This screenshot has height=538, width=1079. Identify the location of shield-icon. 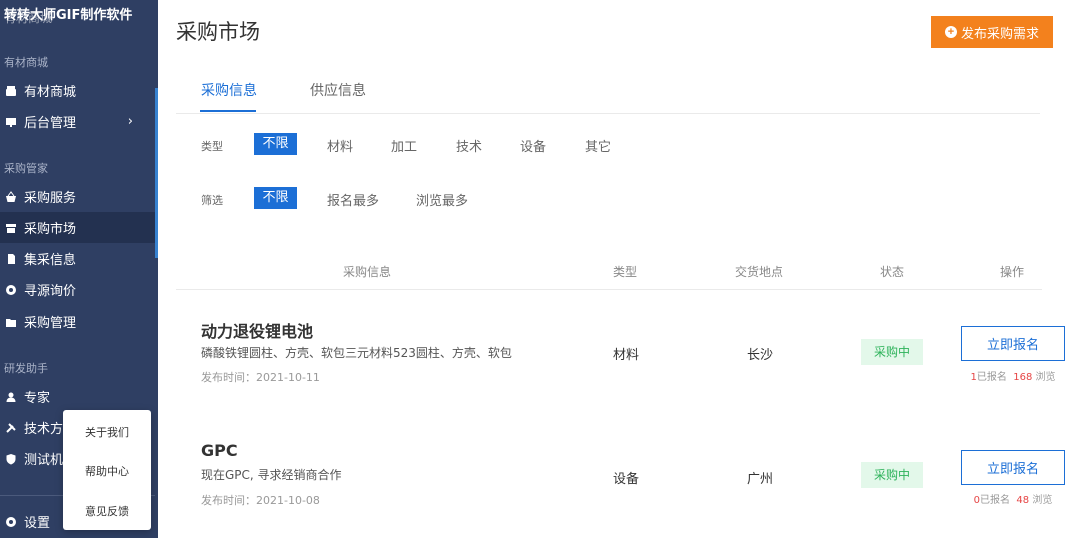
(11, 459).